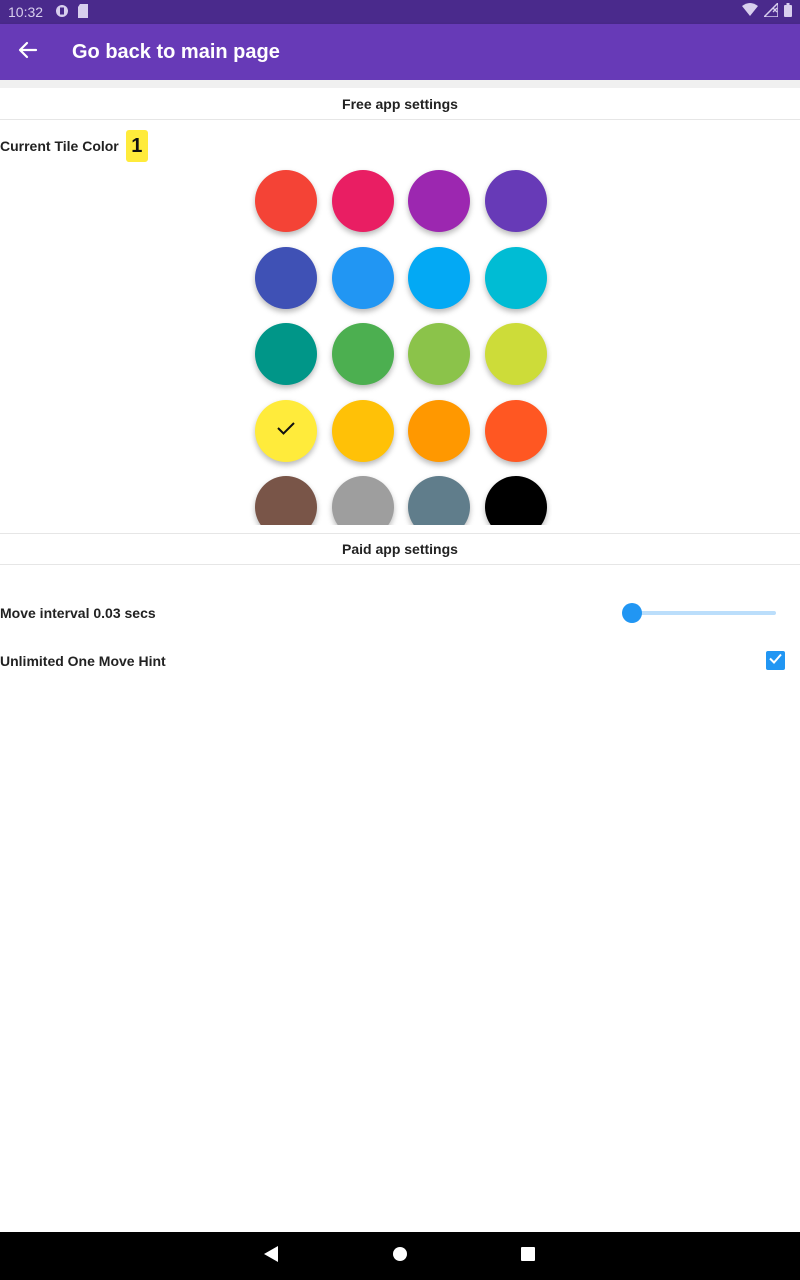  What do you see at coordinates (400, 344) in the screenshot?
I see `color-palette` at bounding box center [400, 344].